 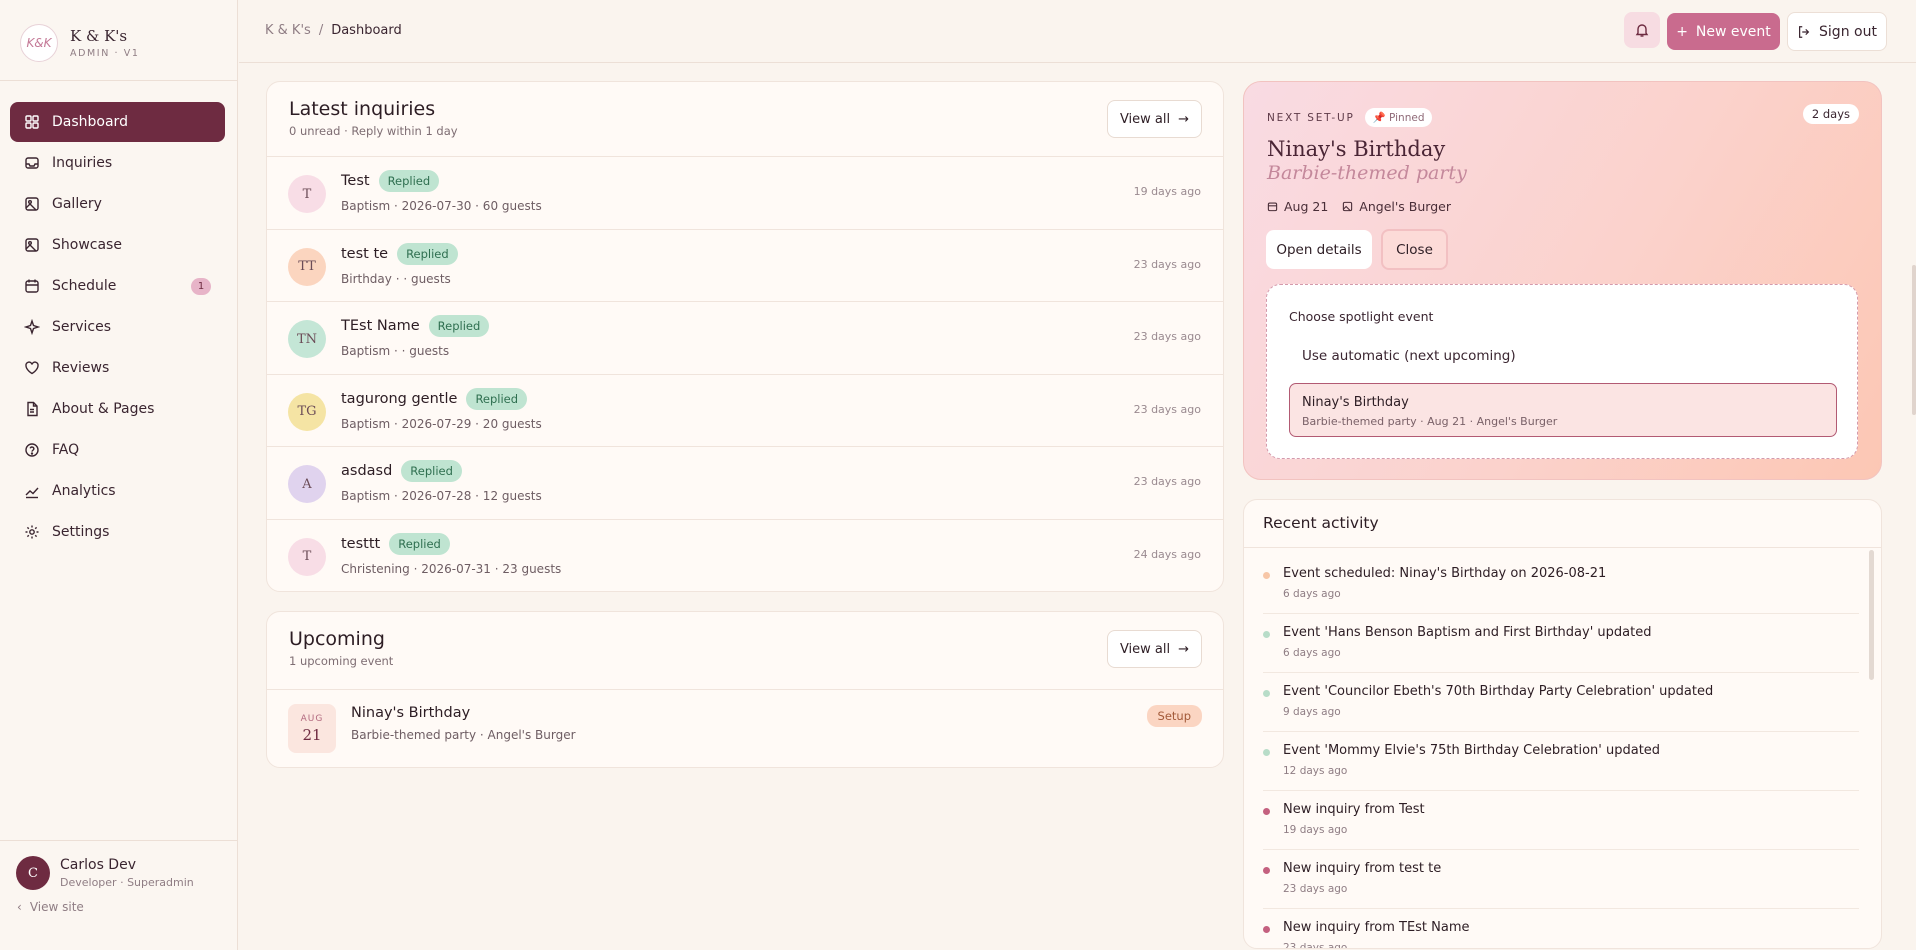 I want to click on avatar: TG, so click(x=307, y=411).